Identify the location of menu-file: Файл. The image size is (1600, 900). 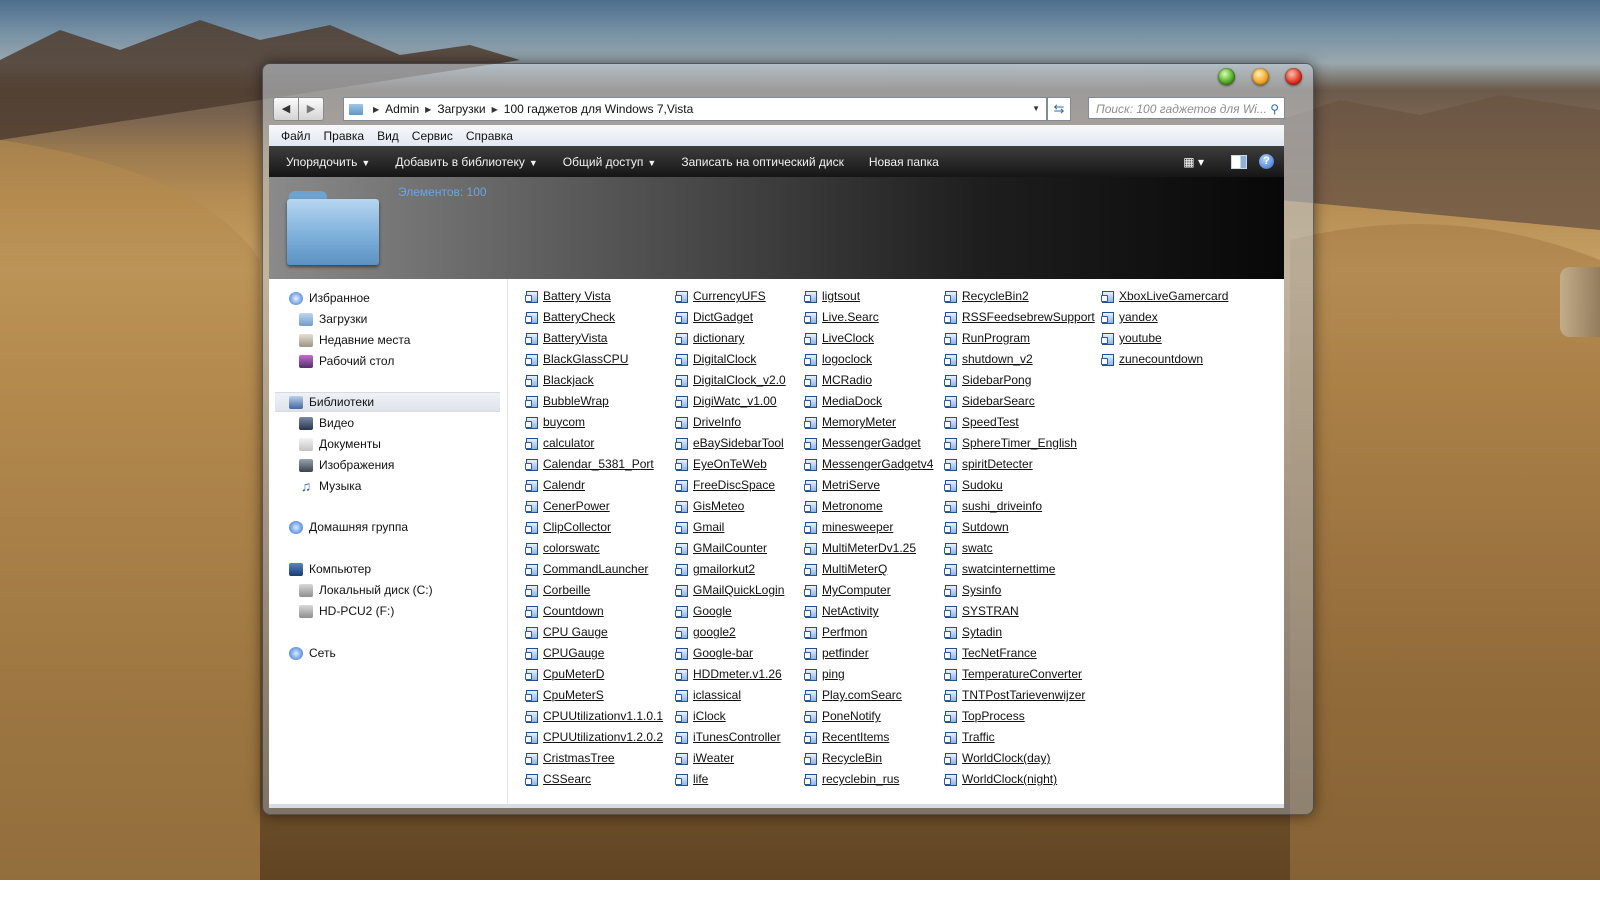
(296, 136).